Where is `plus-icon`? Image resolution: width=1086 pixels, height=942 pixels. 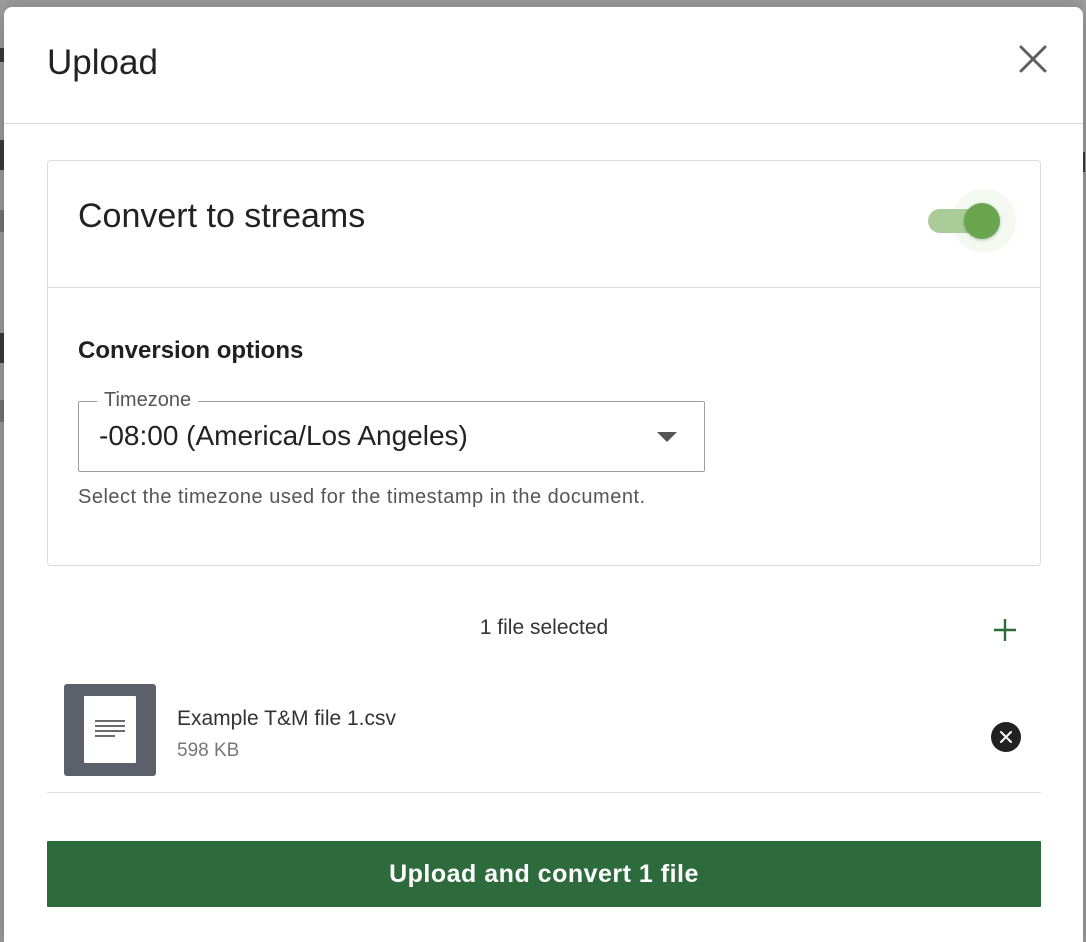
plus-icon is located at coordinates (1005, 630).